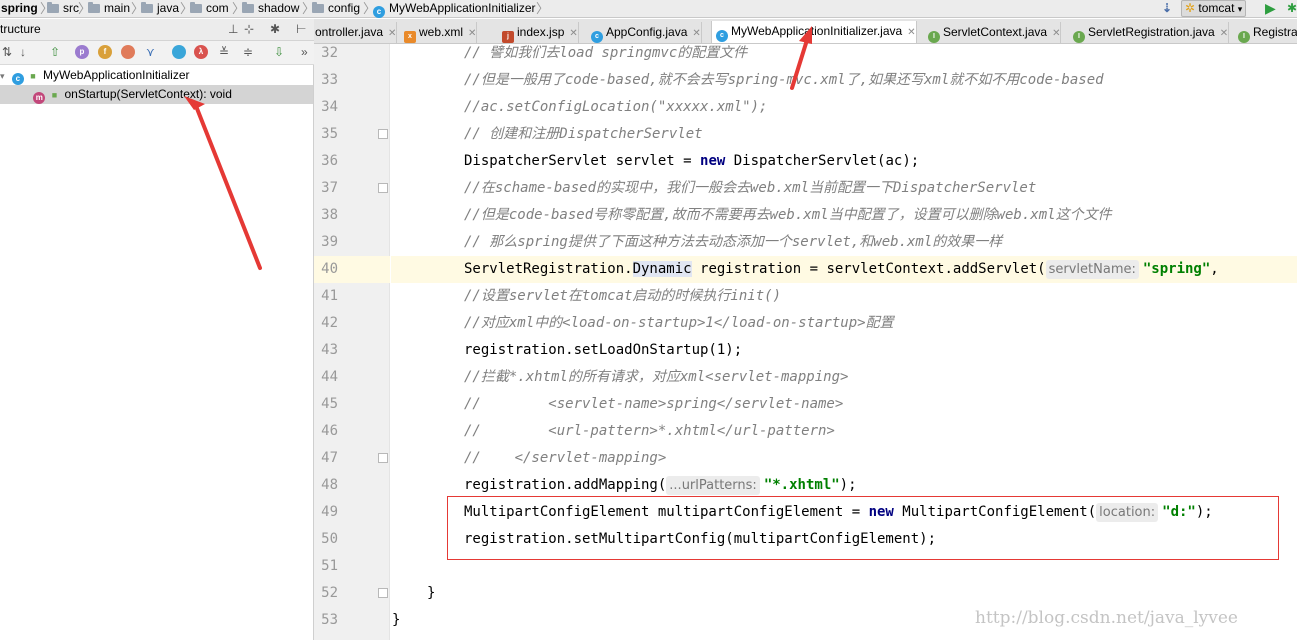 The height and width of the screenshot is (640, 1297). What do you see at coordinates (1214, 269) in the screenshot?
I see `code-text: ,` at bounding box center [1214, 269].